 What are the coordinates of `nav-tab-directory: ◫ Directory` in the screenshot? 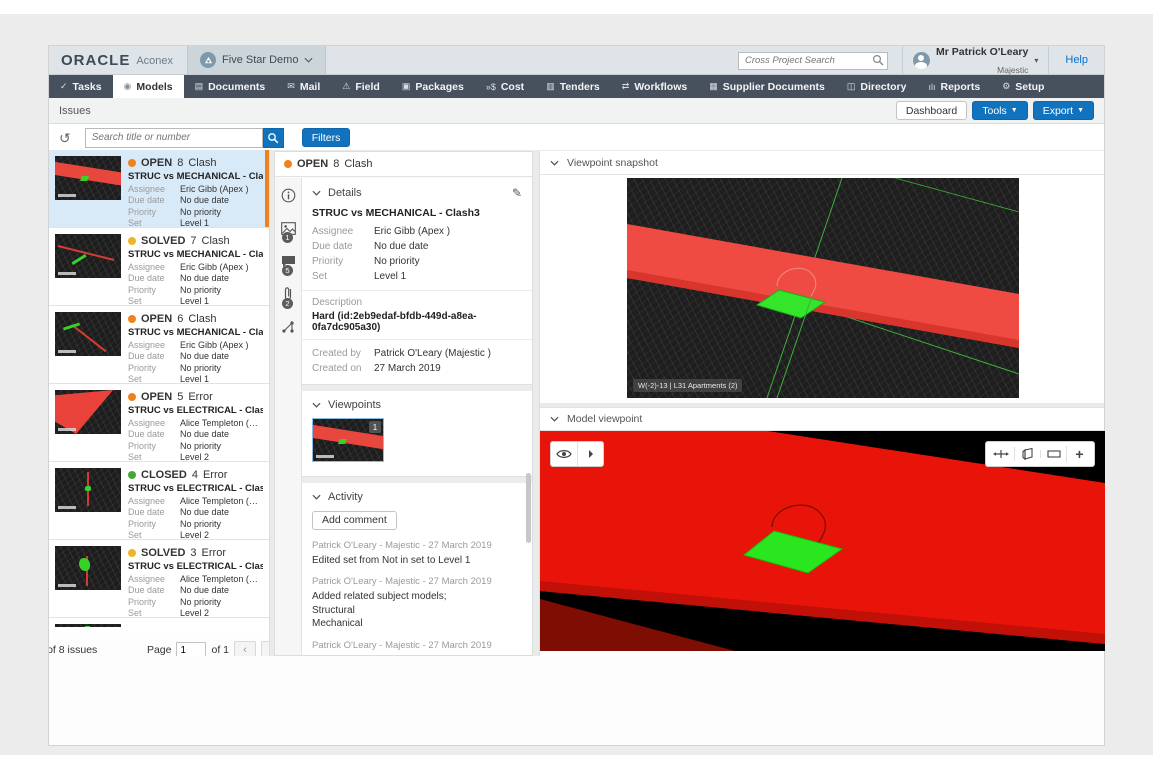 It's located at (877, 86).